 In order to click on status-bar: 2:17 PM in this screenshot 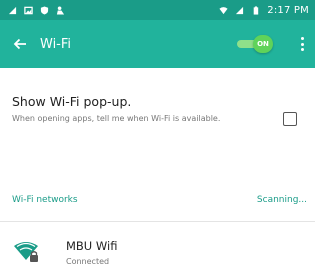, I will do `click(157, 10)`.